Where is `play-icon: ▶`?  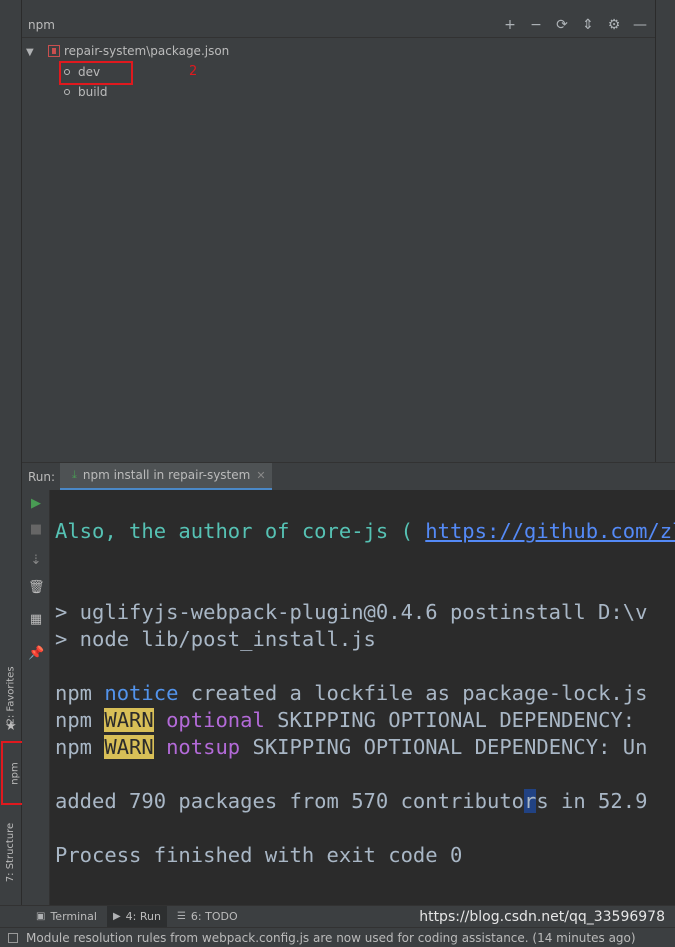 play-icon: ▶ is located at coordinates (116, 916).